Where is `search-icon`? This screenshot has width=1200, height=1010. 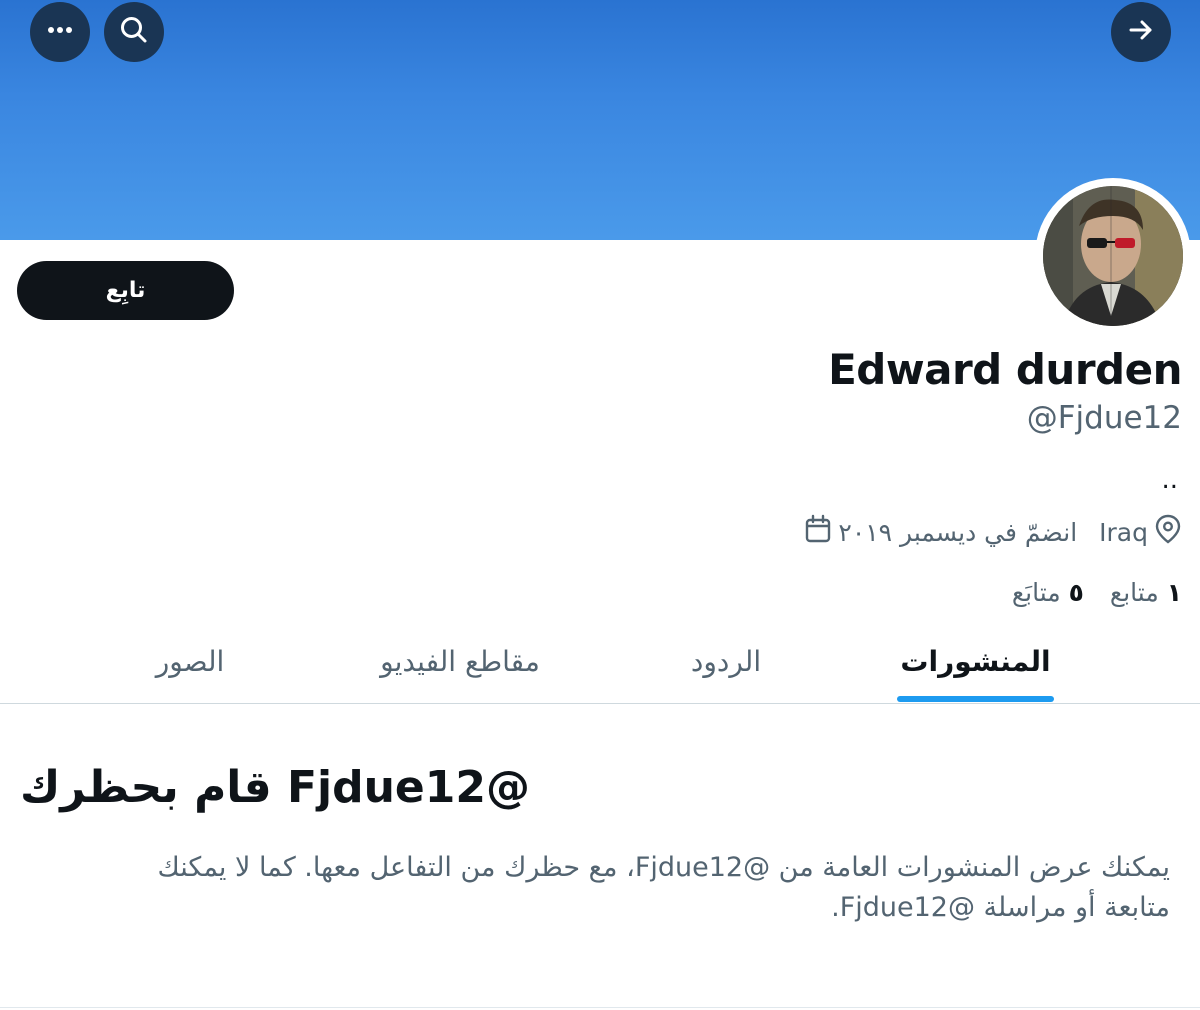 search-icon is located at coordinates (134, 32).